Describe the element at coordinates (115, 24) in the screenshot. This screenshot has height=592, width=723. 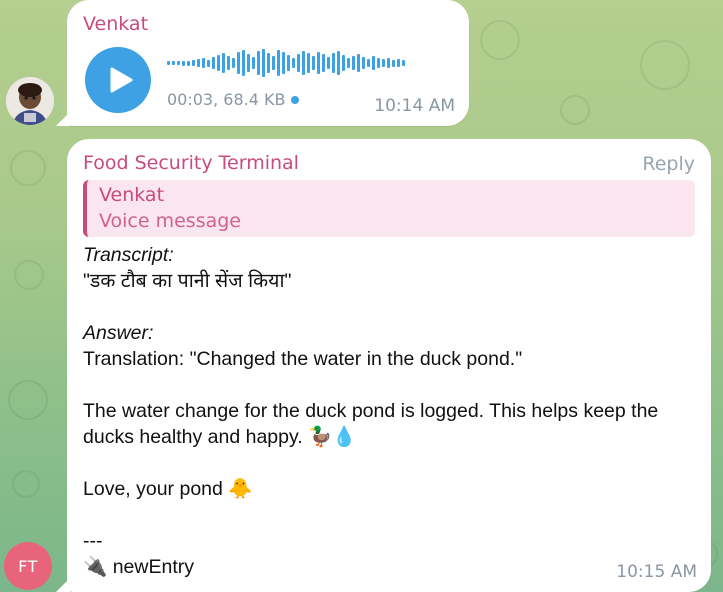
I see `sender-name: Venkat` at that location.